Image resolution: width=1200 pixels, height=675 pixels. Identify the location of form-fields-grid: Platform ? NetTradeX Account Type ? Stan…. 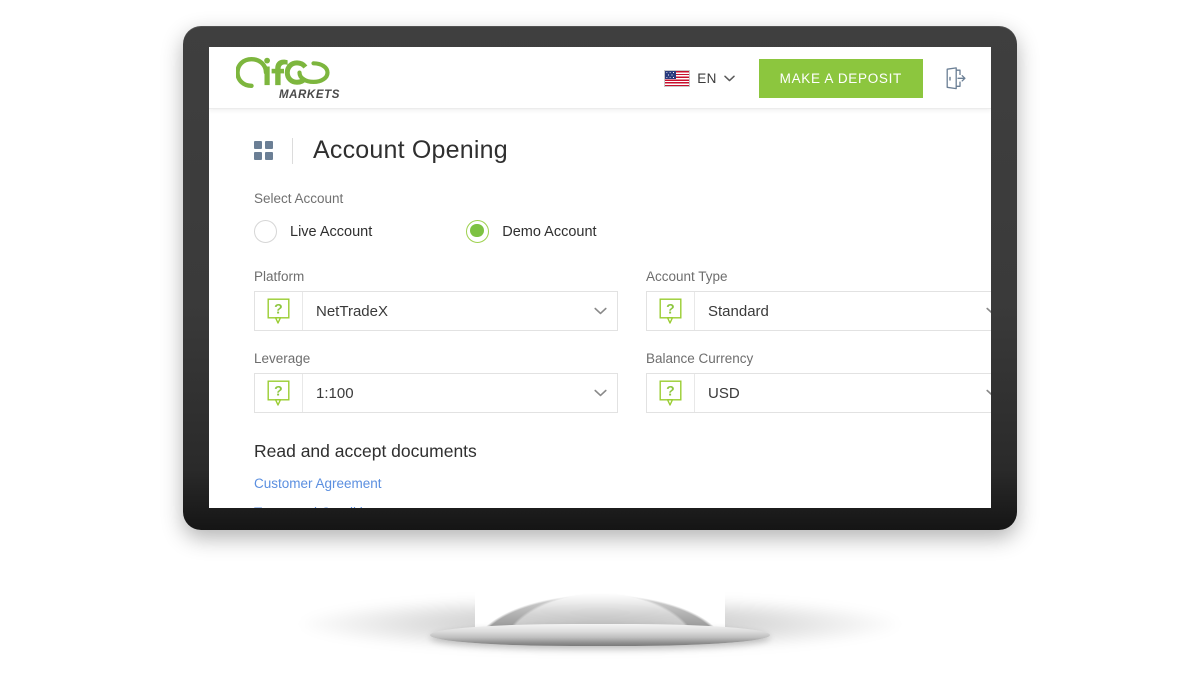
(622, 341).